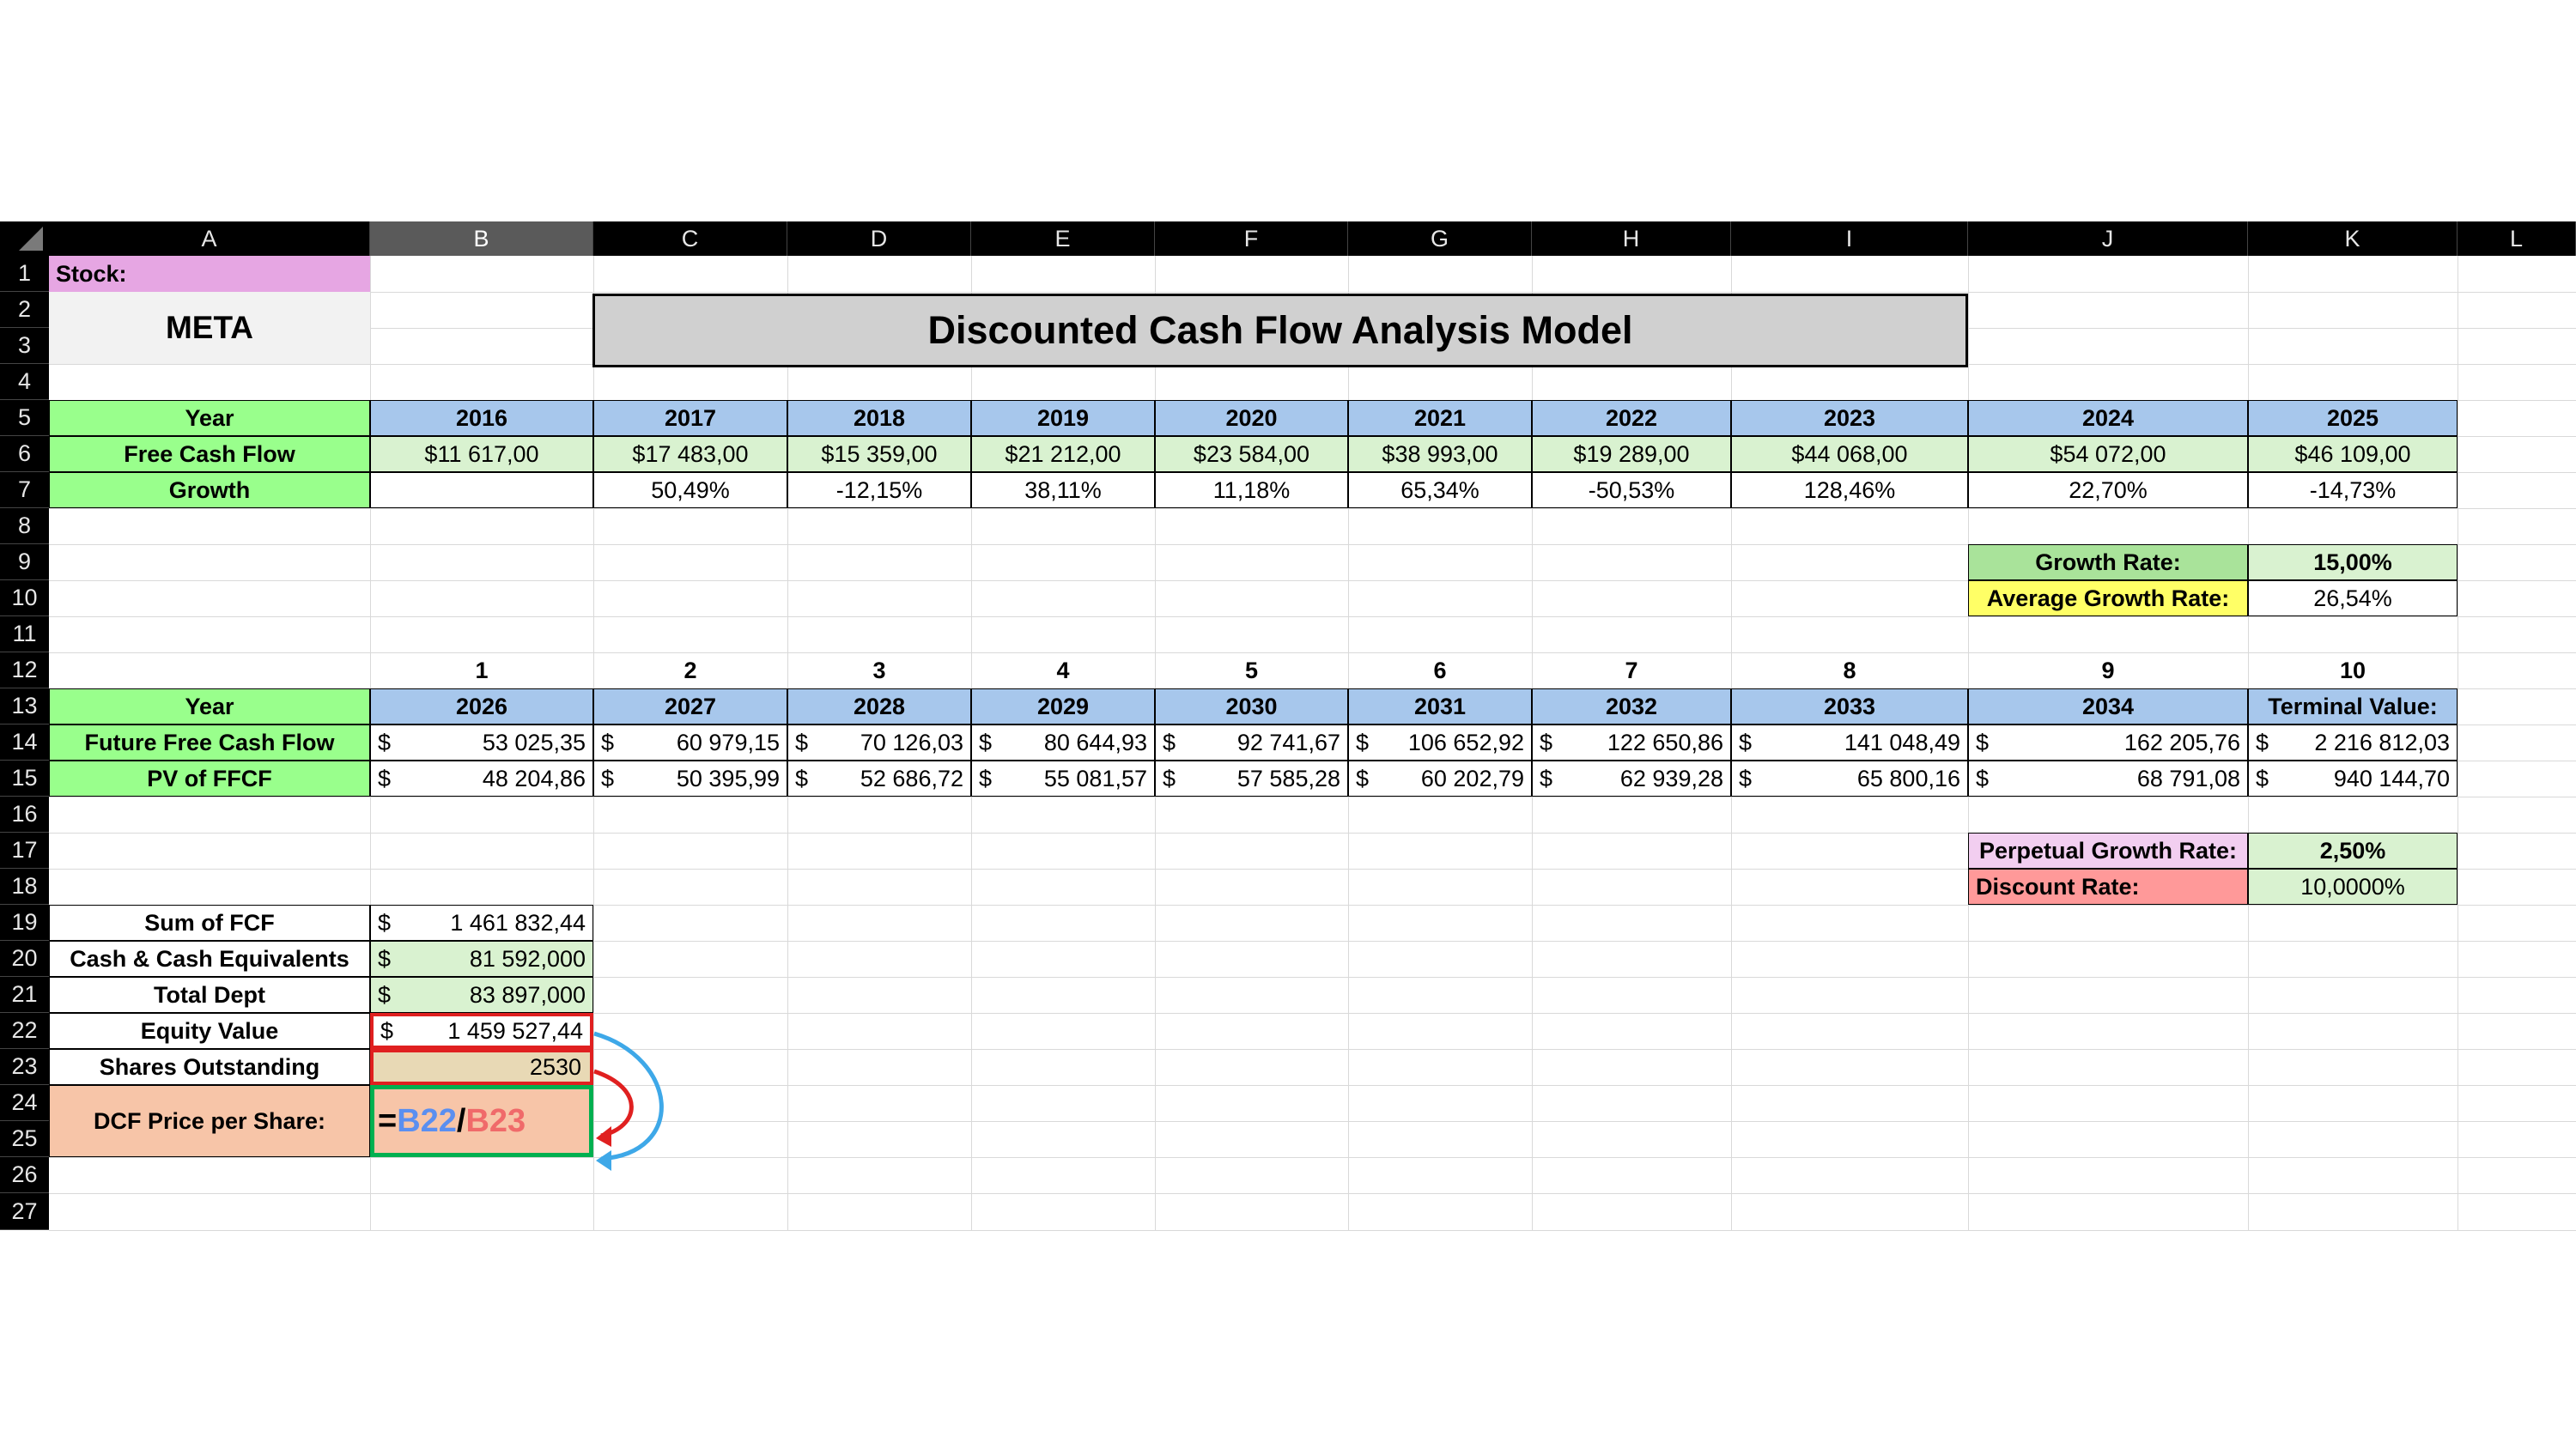 This screenshot has width=2576, height=1449. Describe the element at coordinates (603, 1136) in the screenshot. I see `red-arrowhead-icon` at that location.